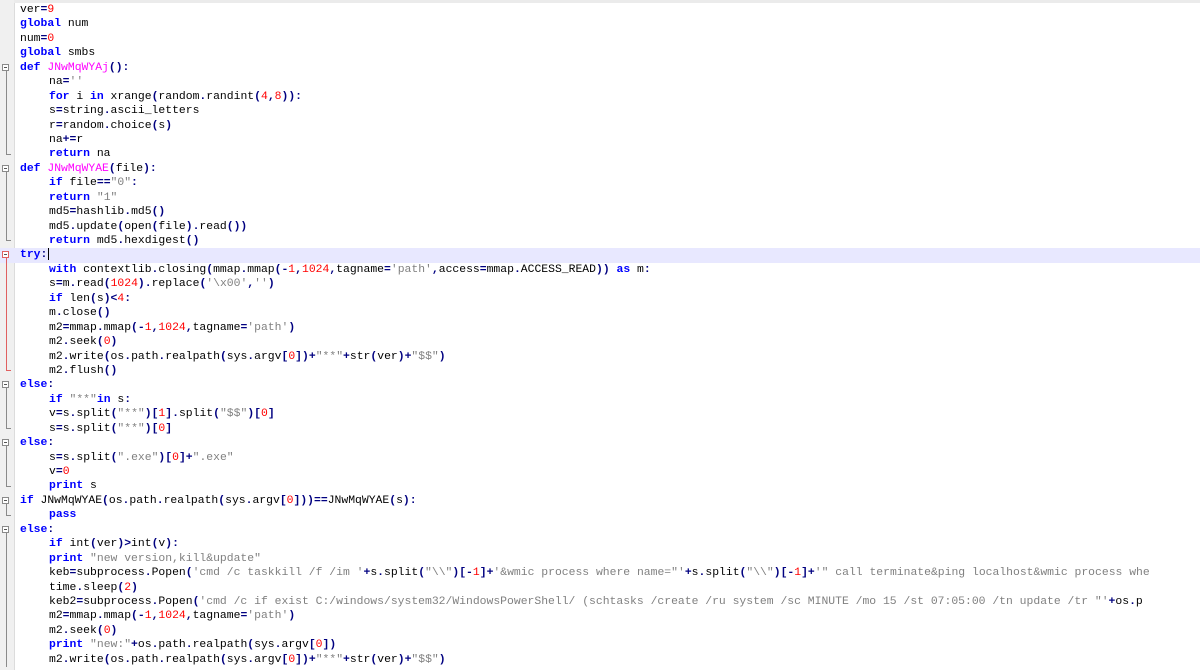 The height and width of the screenshot is (670, 1200). I want to click on code-line: md5=hashlib.md5(), so click(600, 212).